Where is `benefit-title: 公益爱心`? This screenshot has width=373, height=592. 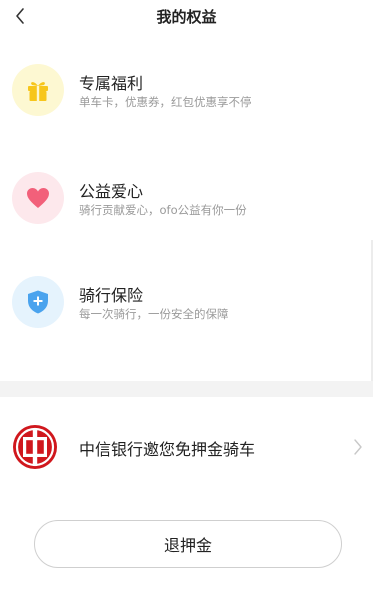
benefit-title: 公益爱心 is located at coordinates (111, 191).